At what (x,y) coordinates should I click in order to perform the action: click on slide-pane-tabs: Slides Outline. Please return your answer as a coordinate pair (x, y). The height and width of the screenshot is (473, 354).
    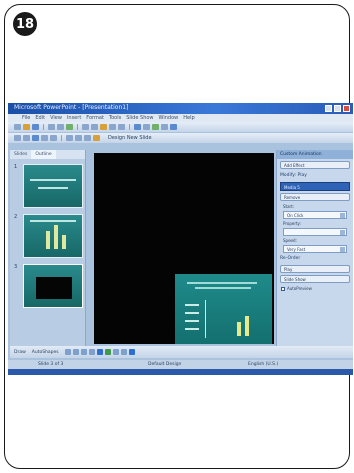
    Looking at the image, I should click on (47, 154).